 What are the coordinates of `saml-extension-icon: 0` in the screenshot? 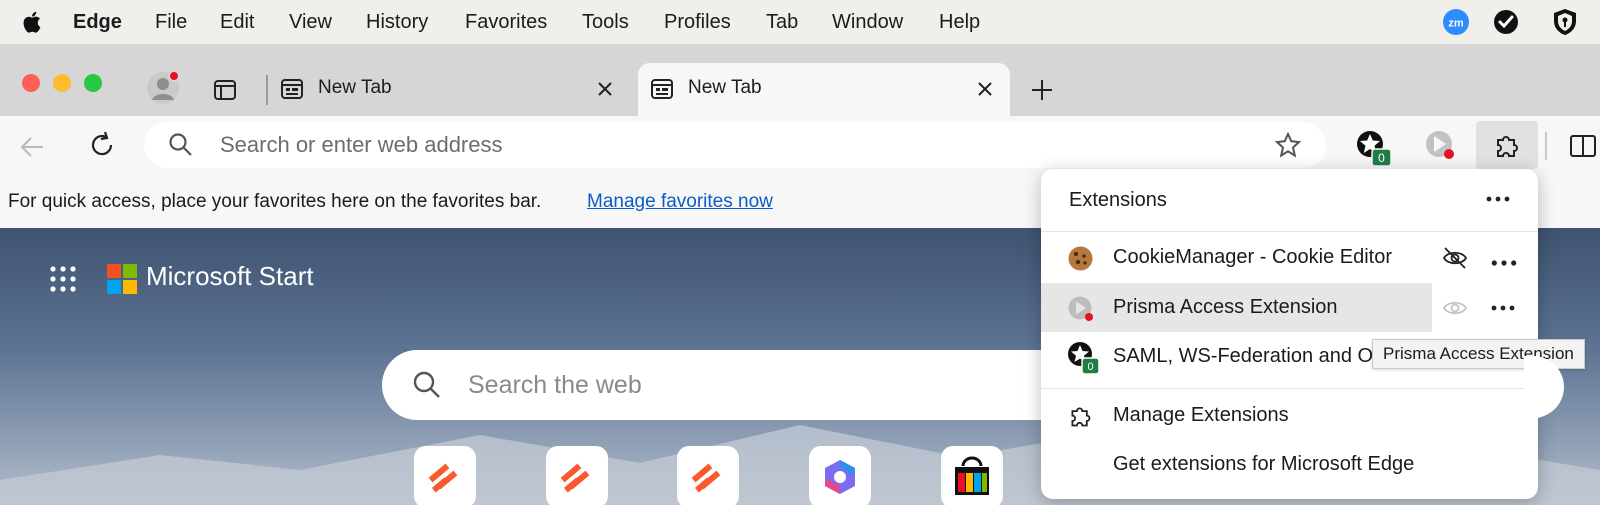 It's located at (1084, 358).